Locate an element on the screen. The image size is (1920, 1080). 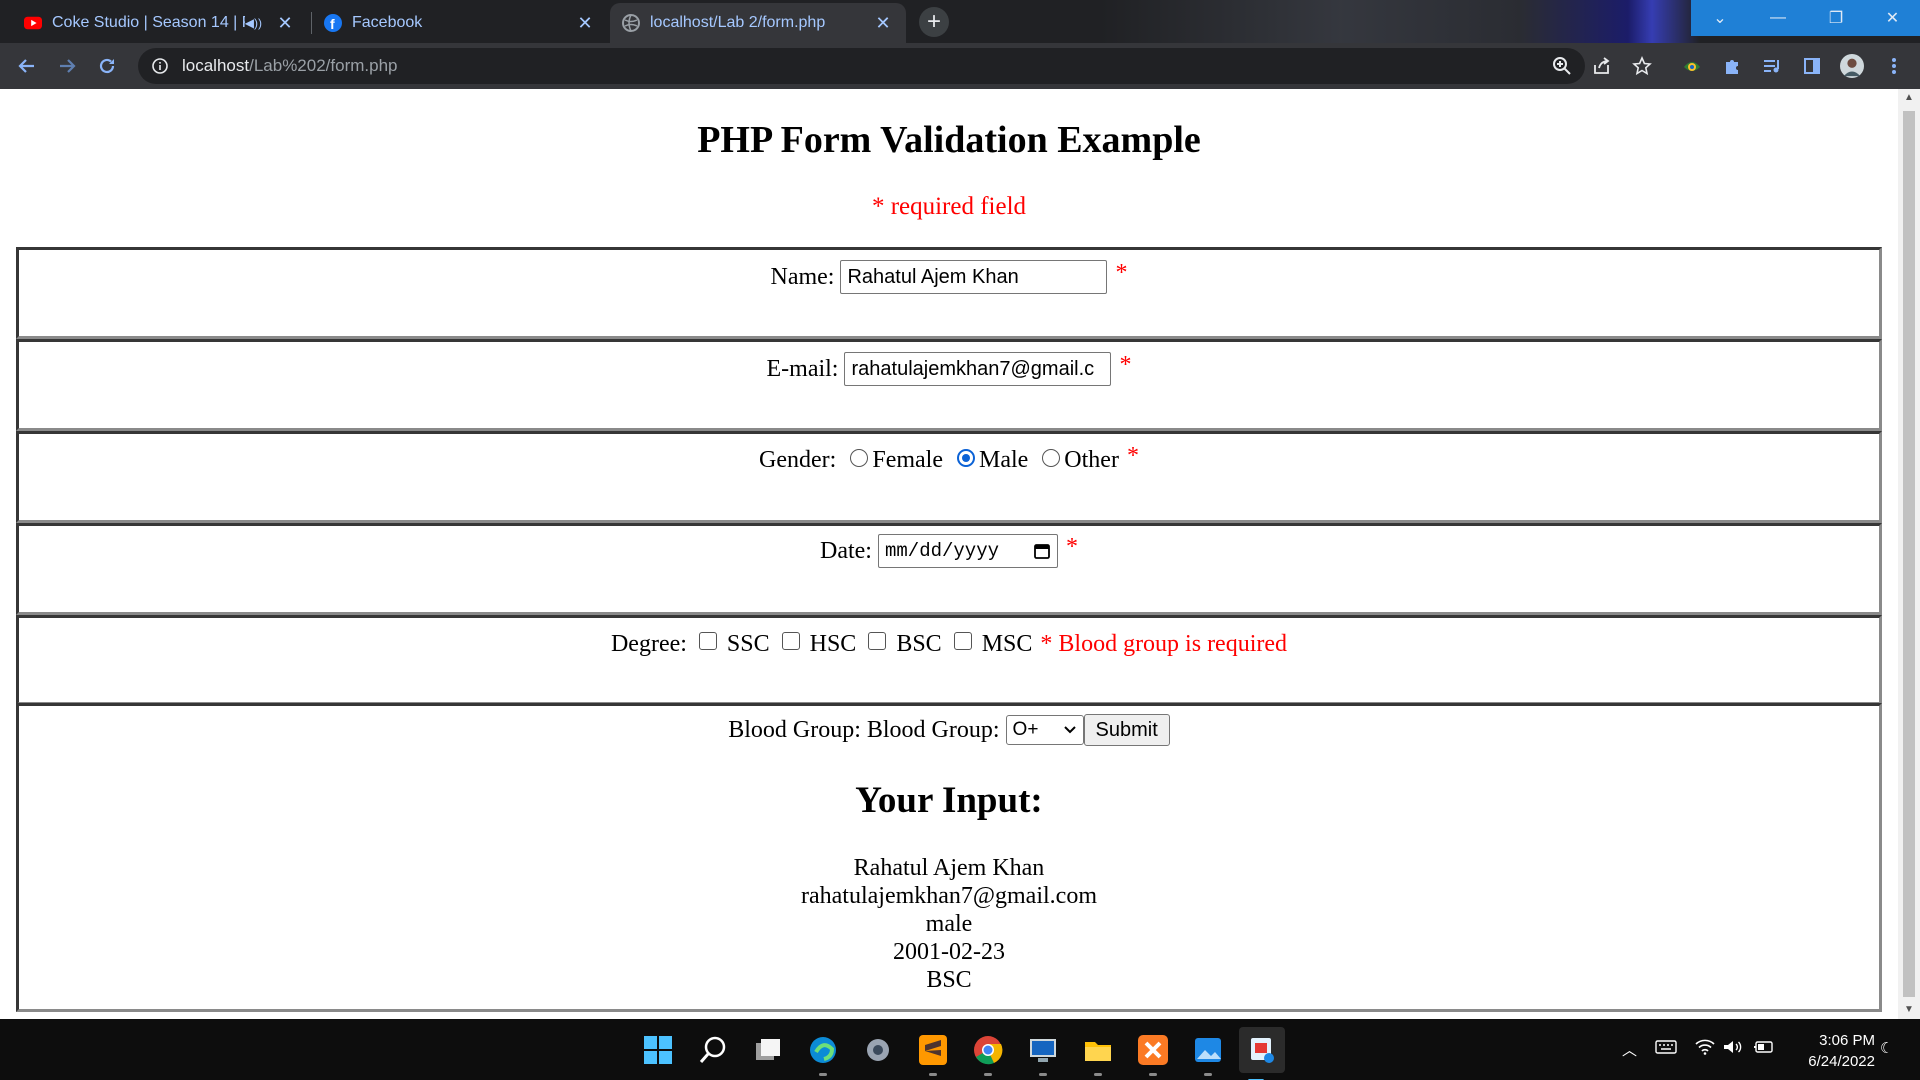
blood-group-select: O+ is located at coordinates (1044, 730).